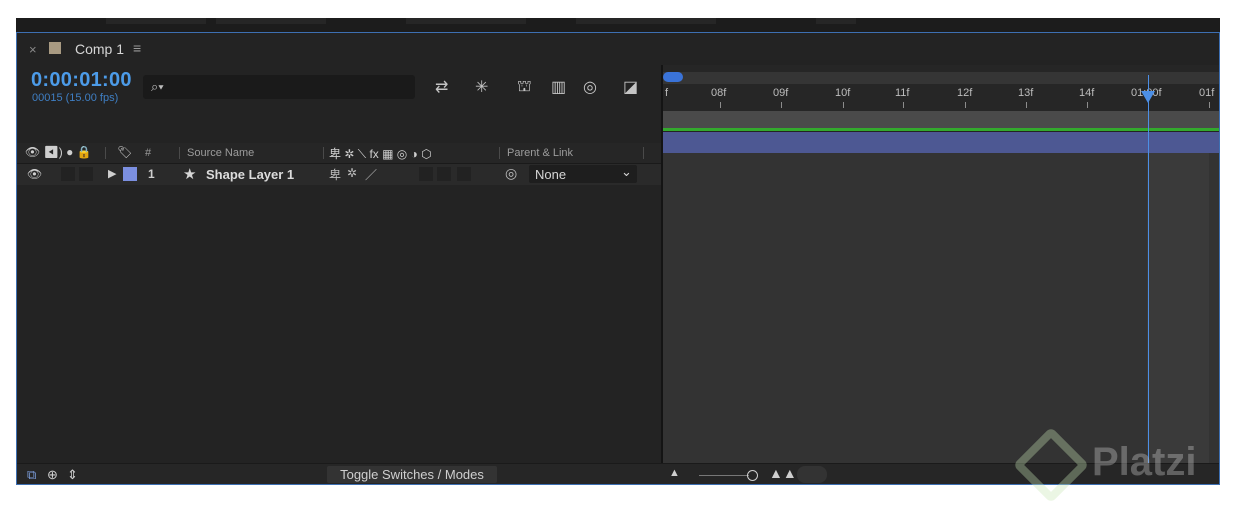  What do you see at coordinates (843, 93) in the screenshot?
I see `ruler-tick-label: 10f` at bounding box center [843, 93].